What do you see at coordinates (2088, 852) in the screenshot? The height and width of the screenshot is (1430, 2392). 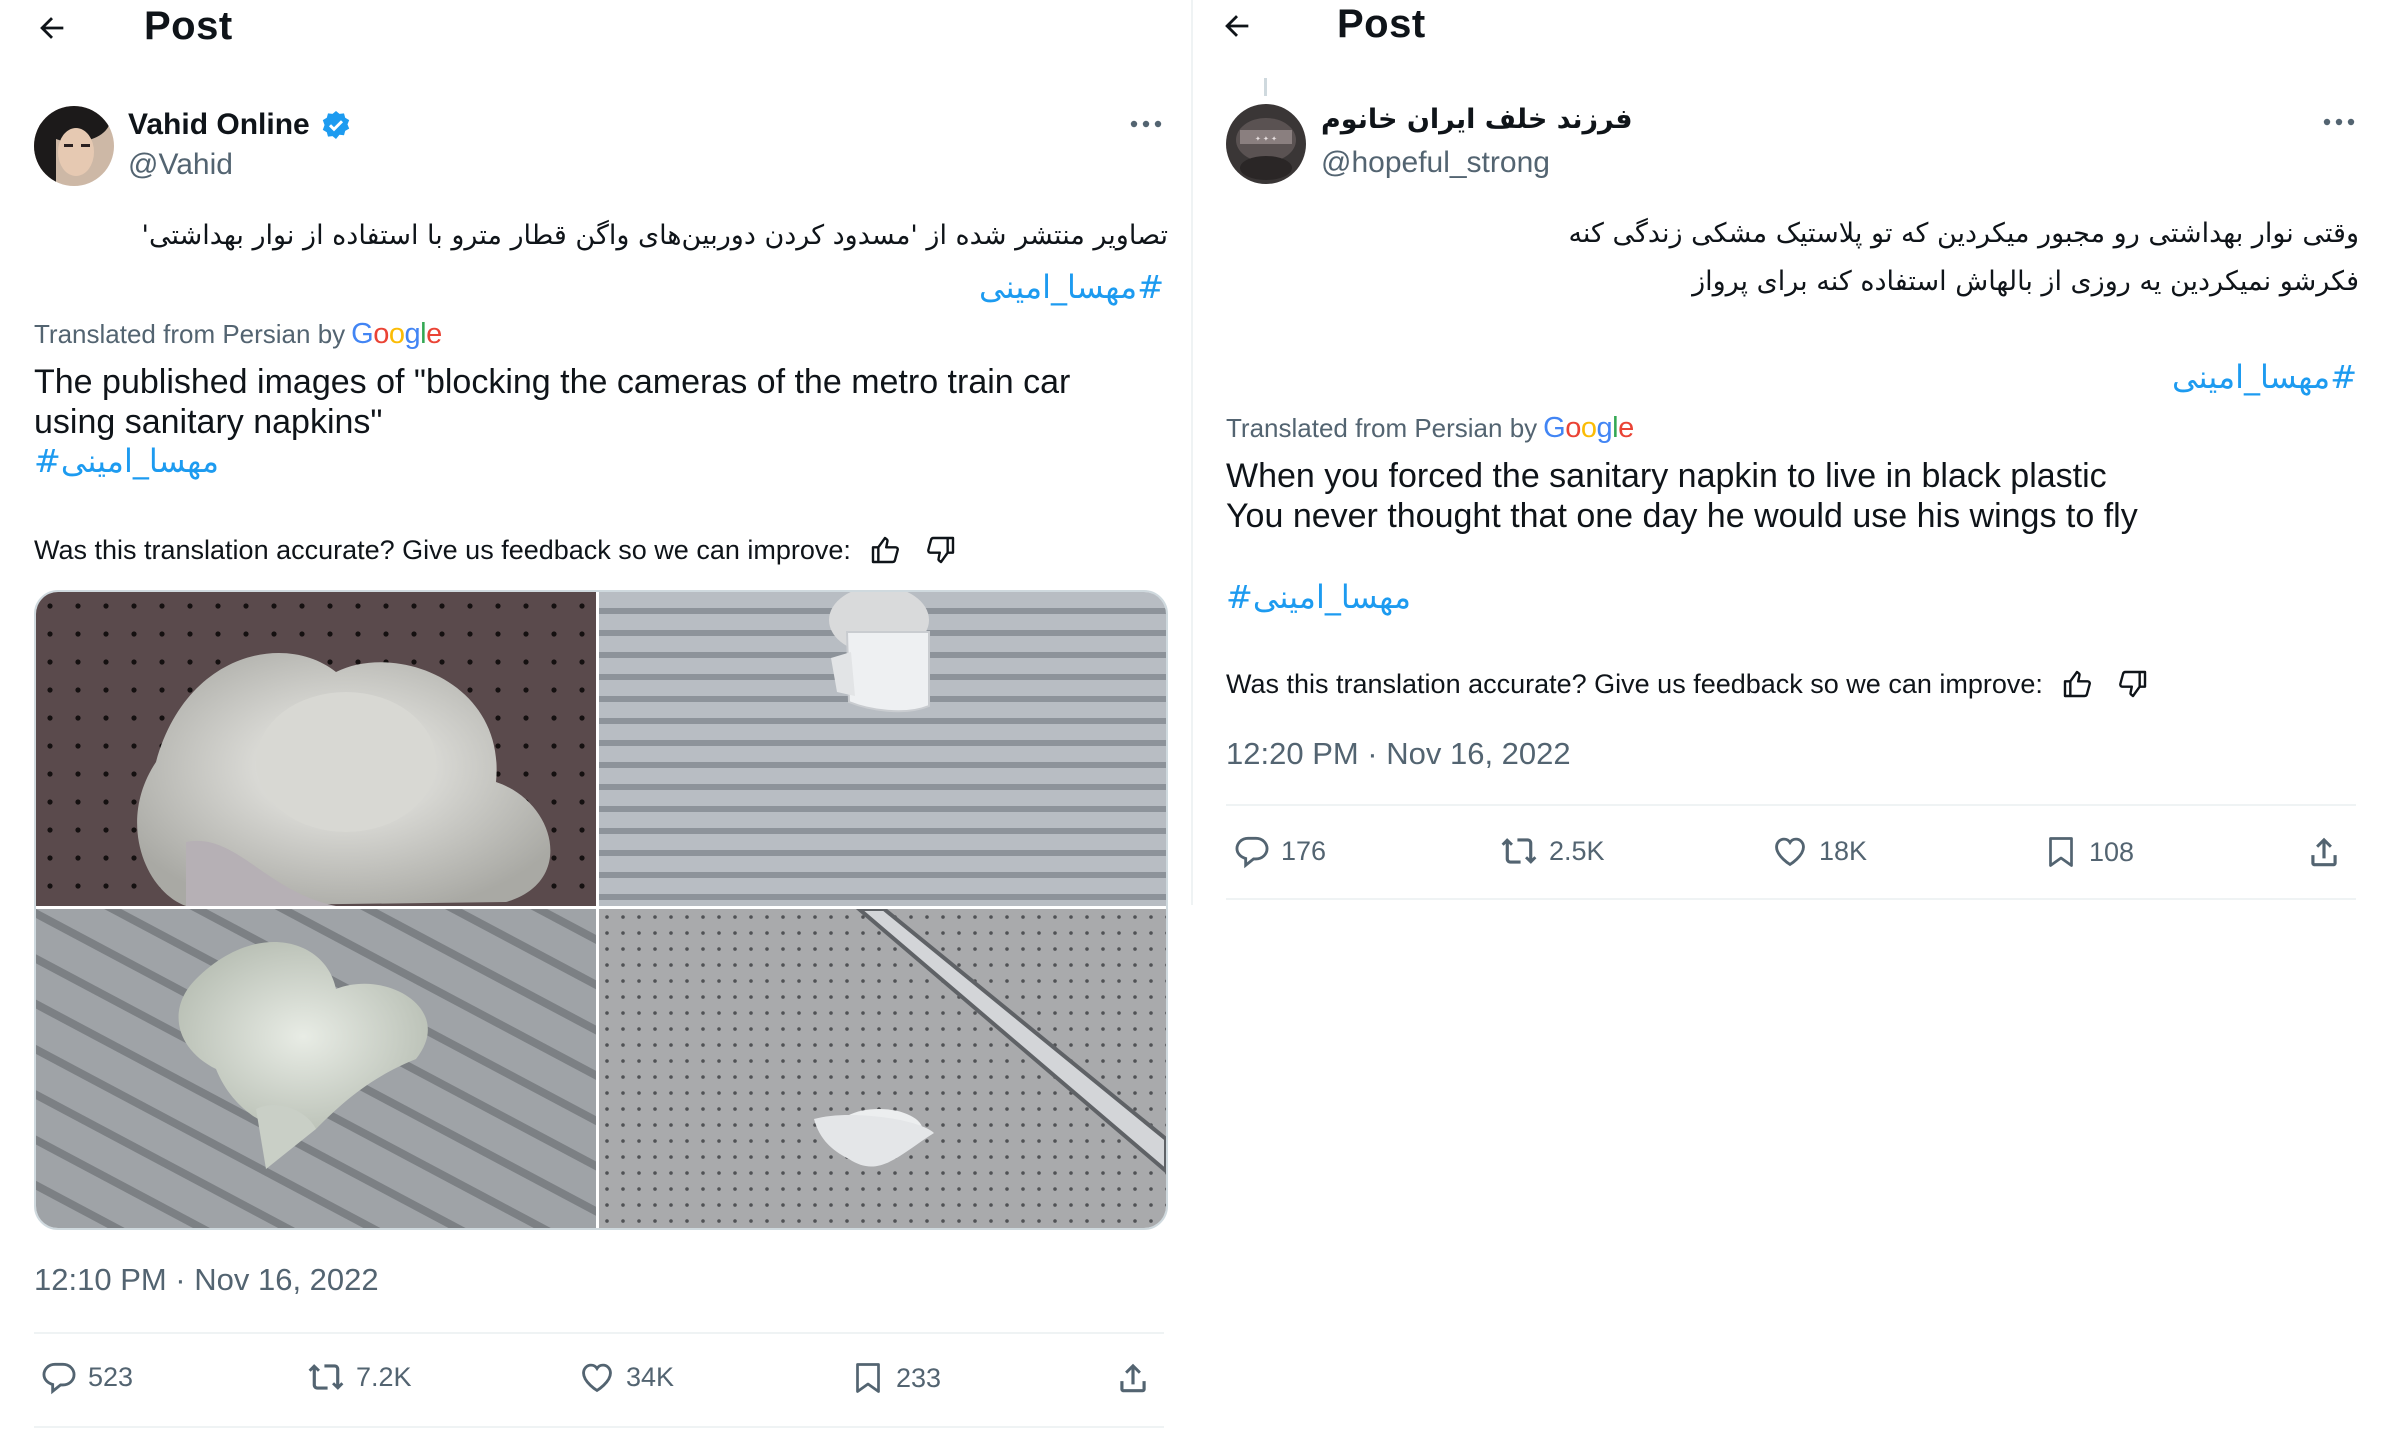 I see `bookmark-button: 108` at bounding box center [2088, 852].